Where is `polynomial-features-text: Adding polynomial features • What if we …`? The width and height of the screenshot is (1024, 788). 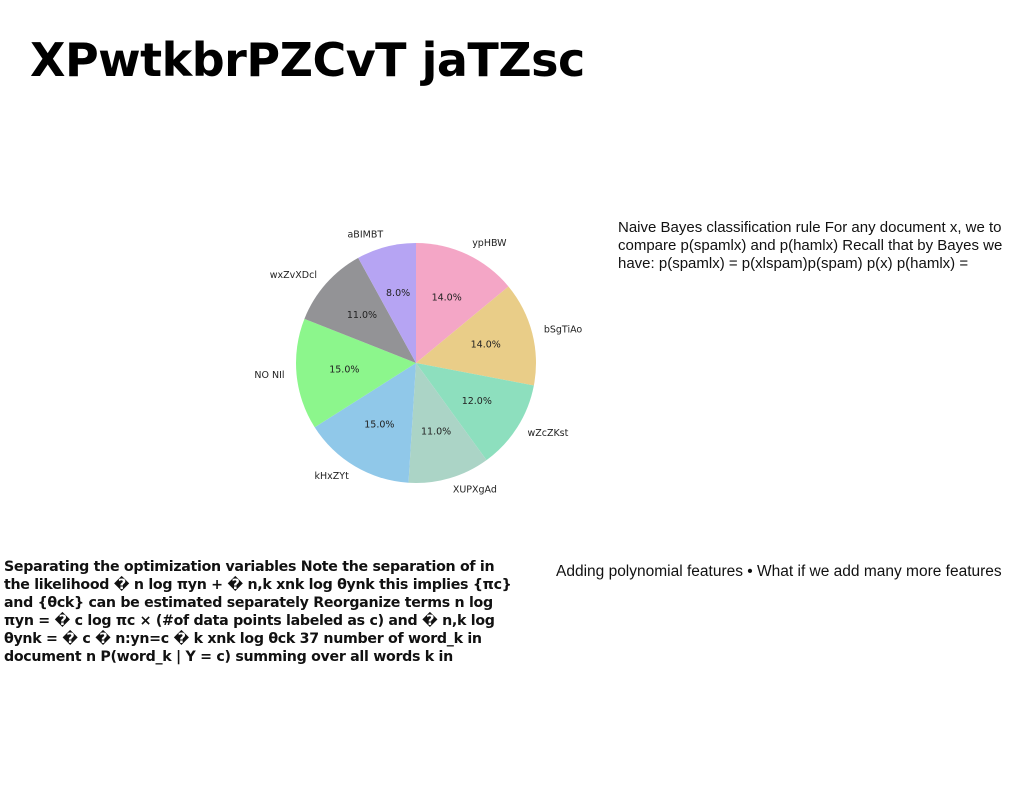
polynomial-features-text: Adding polynomial features • What if we … is located at coordinates (779, 571).